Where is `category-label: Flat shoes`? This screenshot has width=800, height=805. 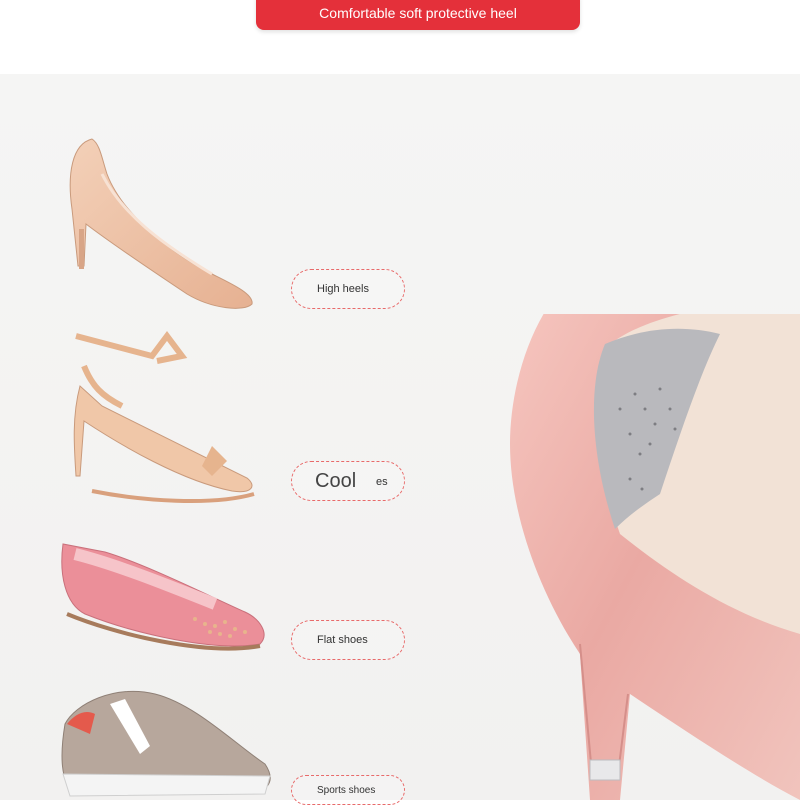
category-label: Flat shoes is located at coordinates (342, 640).